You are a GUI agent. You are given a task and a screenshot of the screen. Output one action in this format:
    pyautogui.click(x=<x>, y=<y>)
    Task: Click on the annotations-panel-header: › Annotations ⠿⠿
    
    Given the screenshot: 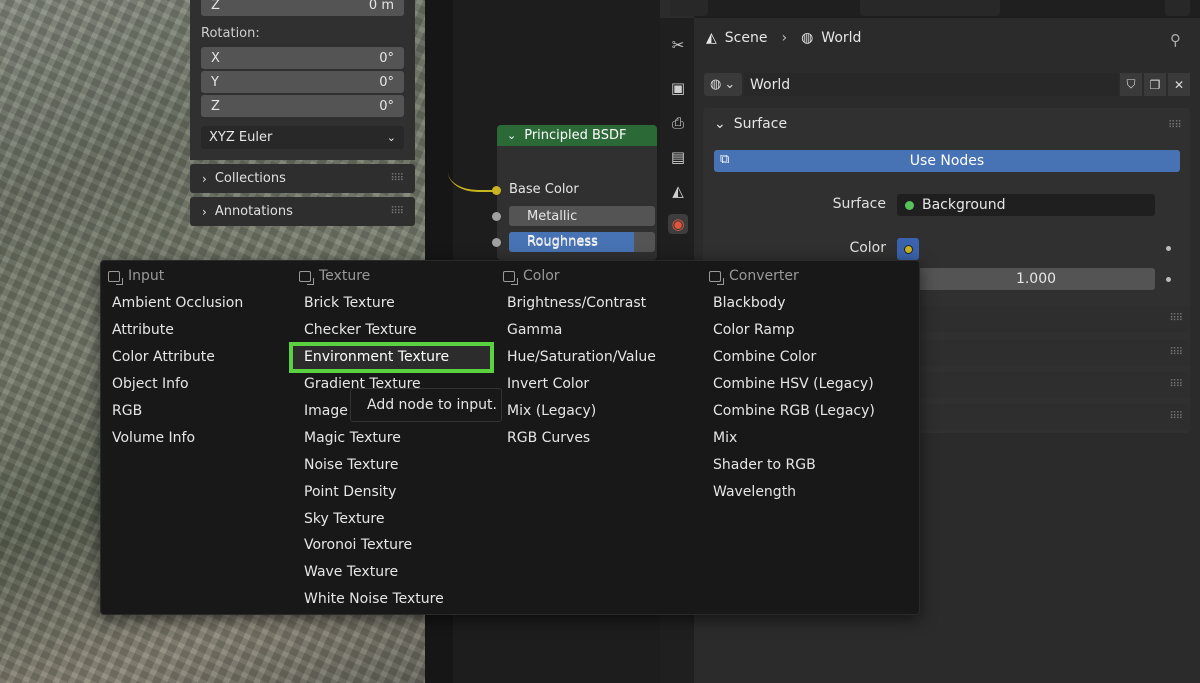 What is the action you would take?
    pyautogui.click(x=302, y=211)
    